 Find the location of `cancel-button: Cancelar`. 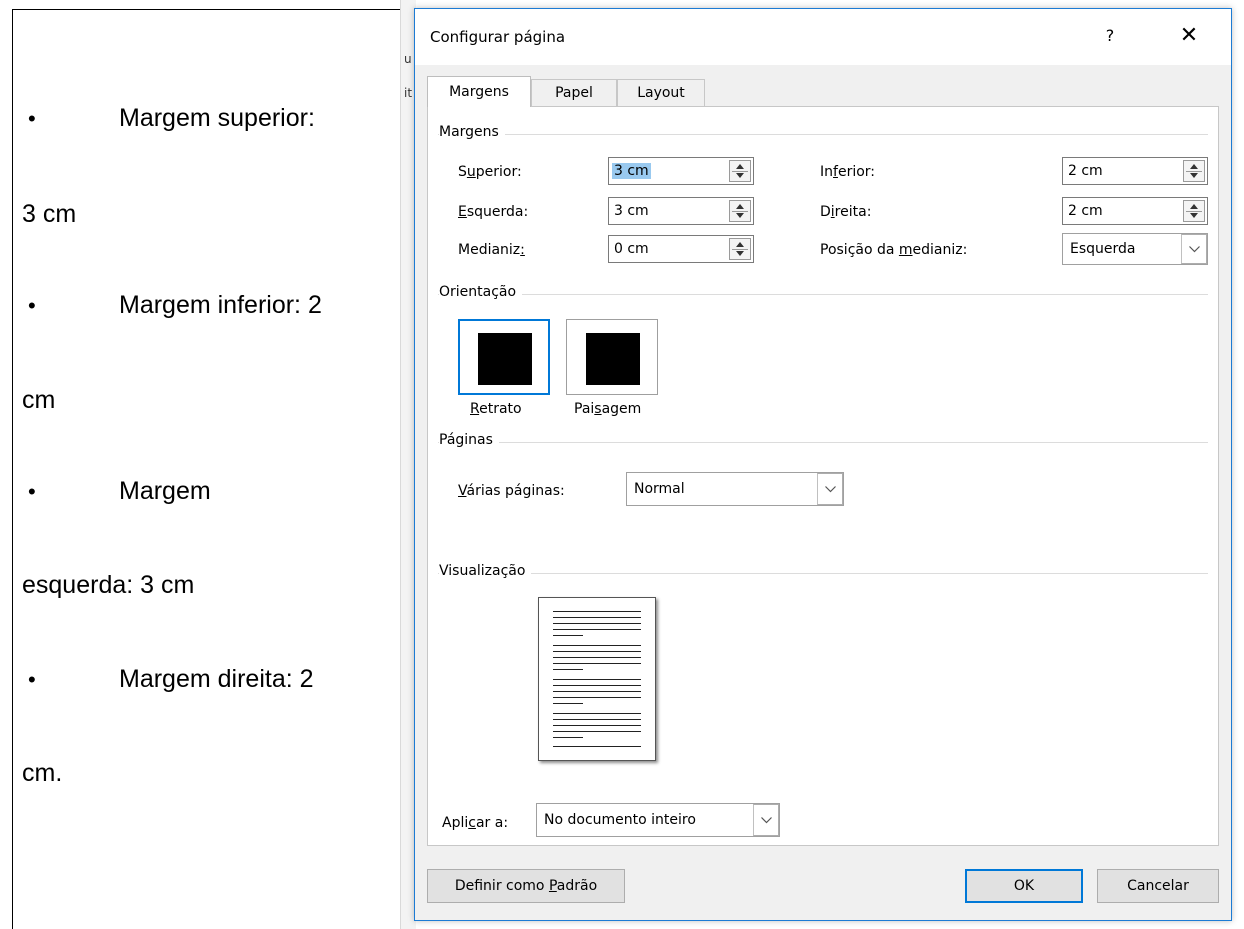

cancel-button: Cancelar is located at coordinates (1158, 886).